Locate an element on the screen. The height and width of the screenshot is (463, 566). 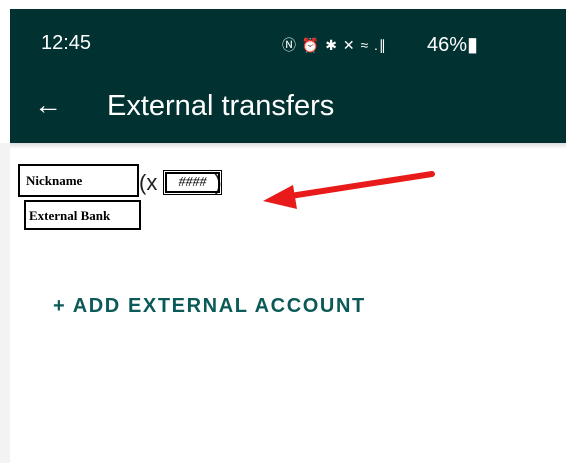
suffix-open: (x is located at coordinates (148, 182).